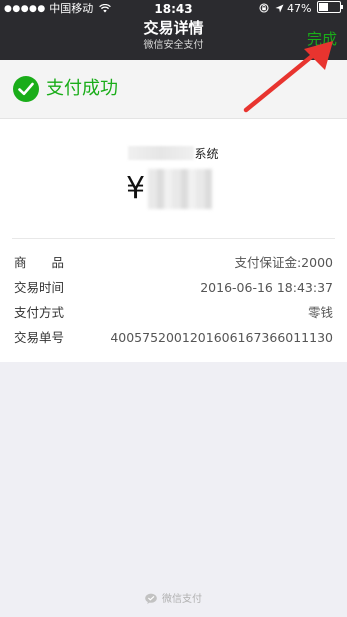 This screenshot has width=347, height=617. What do you see at coordinates (288, 77) in the screenshot?
I see `annotation-arrow-icon` at bounding box center [288, 77].